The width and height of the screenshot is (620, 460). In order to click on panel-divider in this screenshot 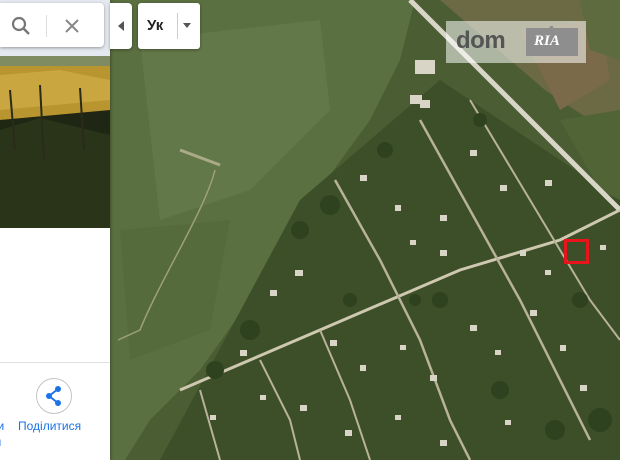, I will do `click(55, 362)`.